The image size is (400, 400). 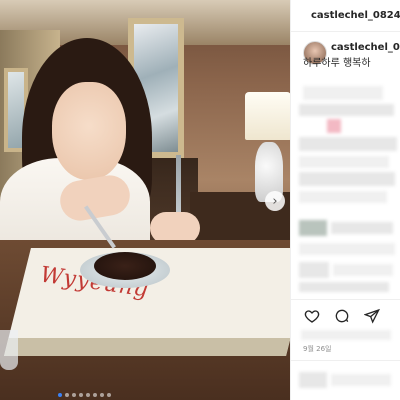 What do you see at coordinates (345, 299) in the screenshot?
I see `actions-divider` at bounding box center [345, 299].